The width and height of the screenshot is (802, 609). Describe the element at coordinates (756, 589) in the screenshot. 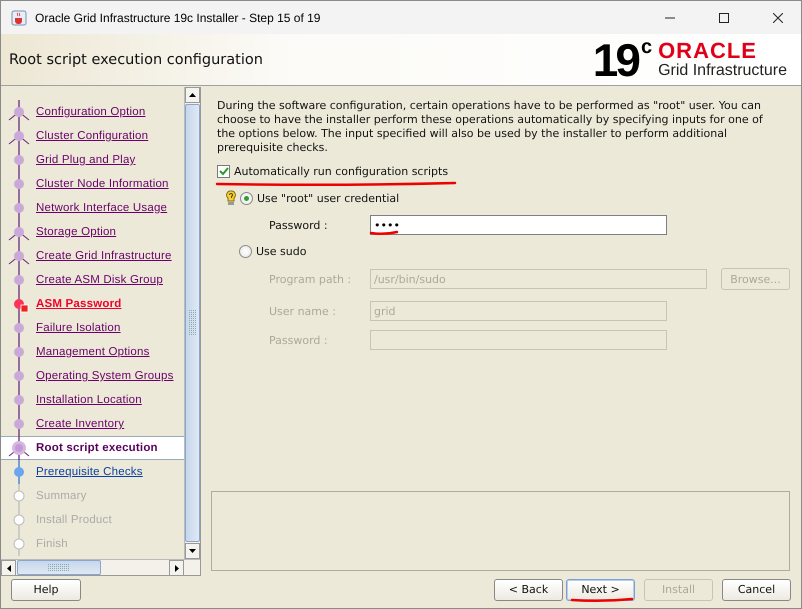

I see `cancel-button: Cancel` at that location.